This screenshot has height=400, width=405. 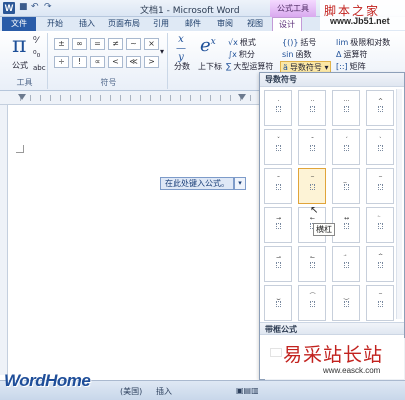 What do you see at coordinates (124, 24) in the screenshot?
I see `tab-page-layout: 页面布局` at bounding box center [124, 24].